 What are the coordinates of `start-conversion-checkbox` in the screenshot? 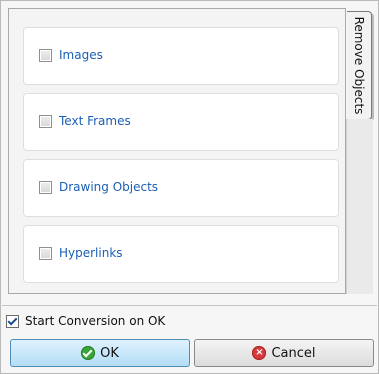 It's located at (12, 321).